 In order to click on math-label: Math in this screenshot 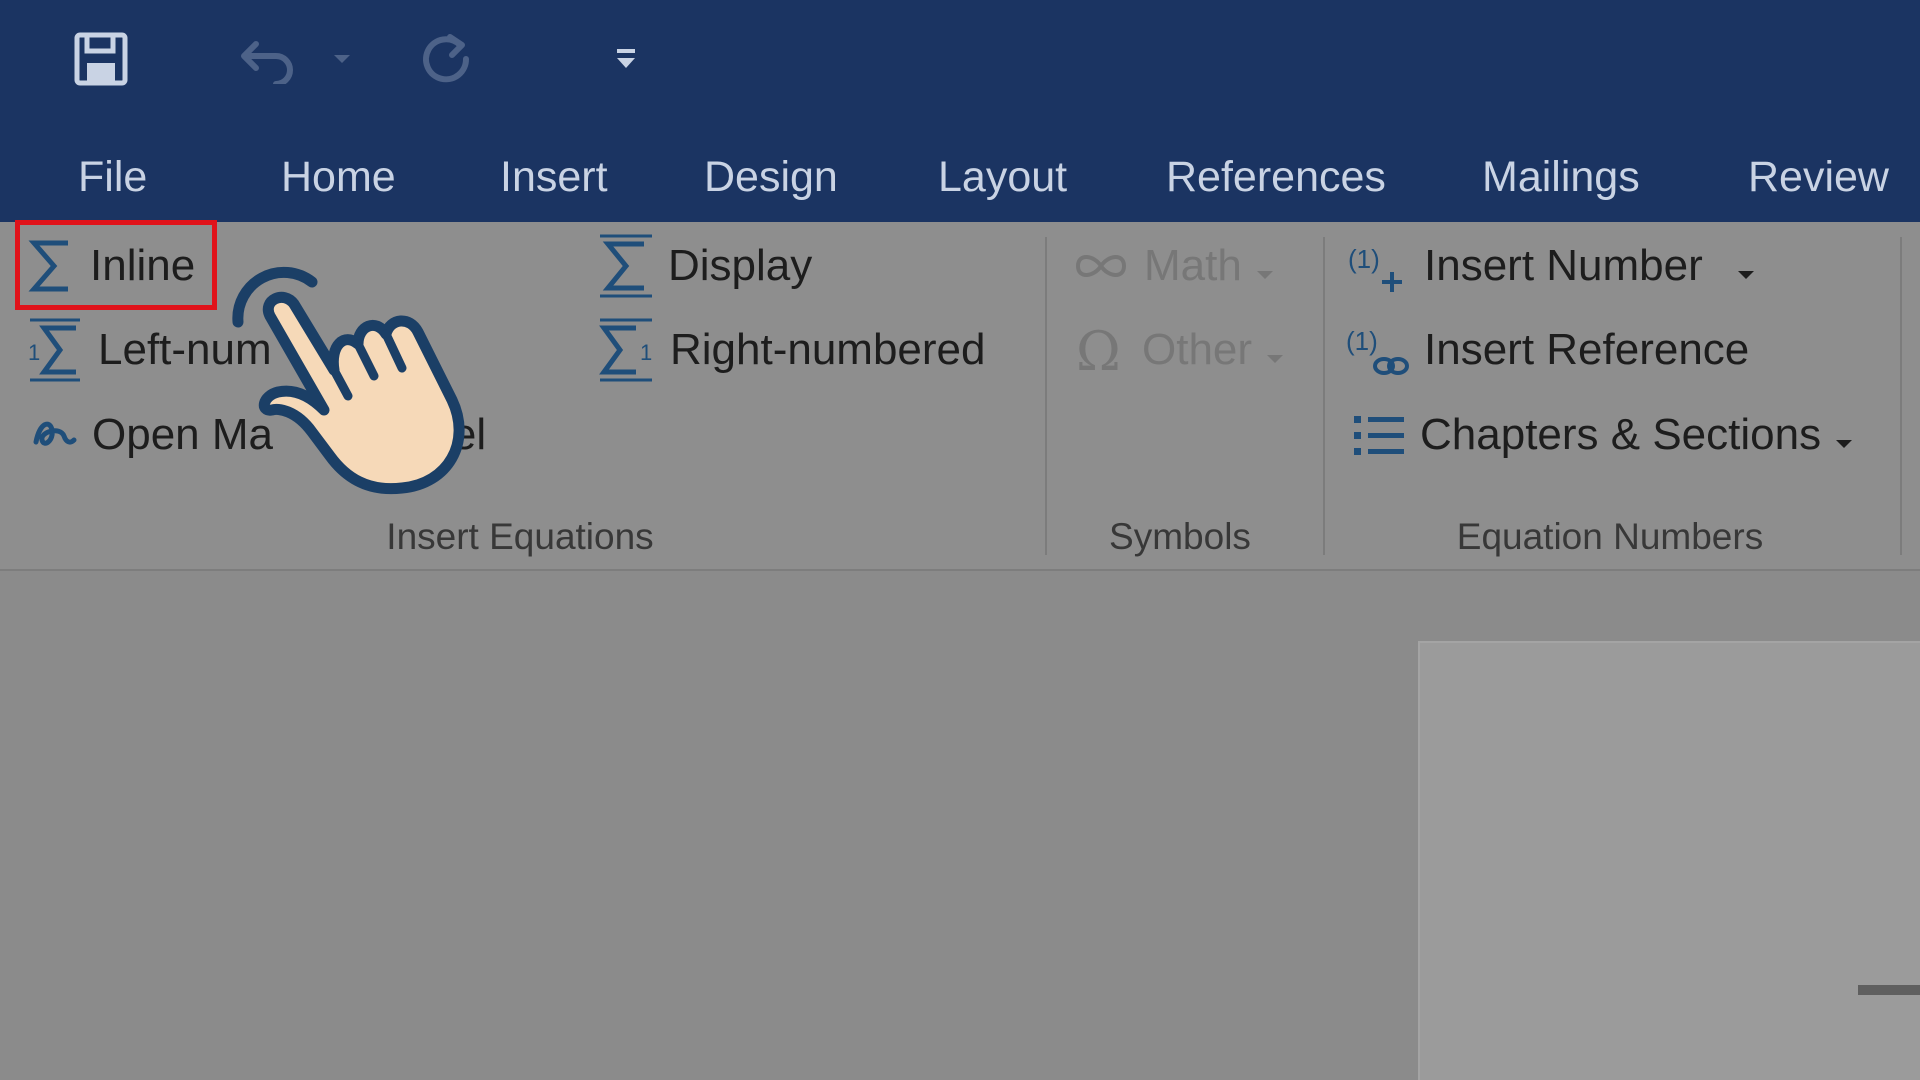, I will do `click(1193, 265)`.